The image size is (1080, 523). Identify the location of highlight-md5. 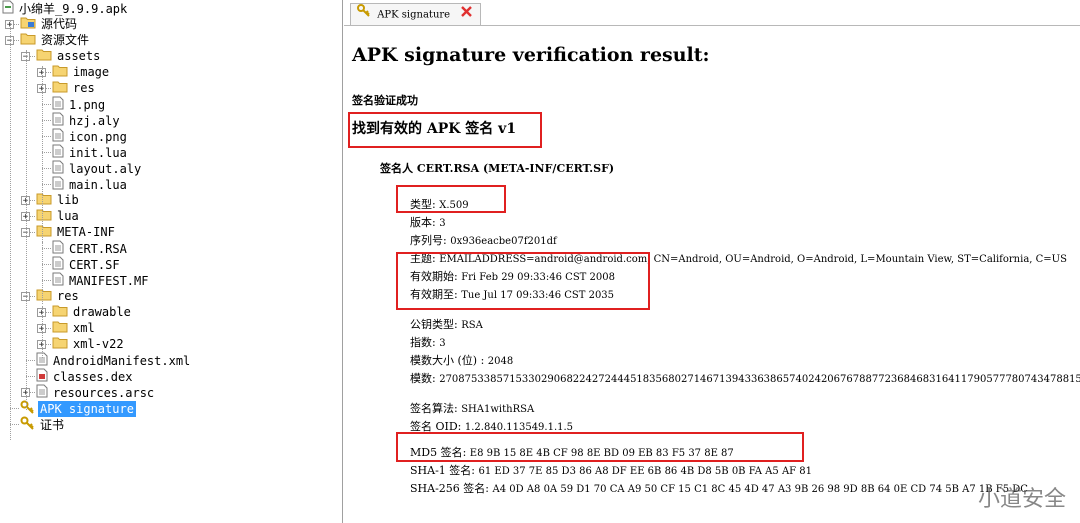
(600, 447).